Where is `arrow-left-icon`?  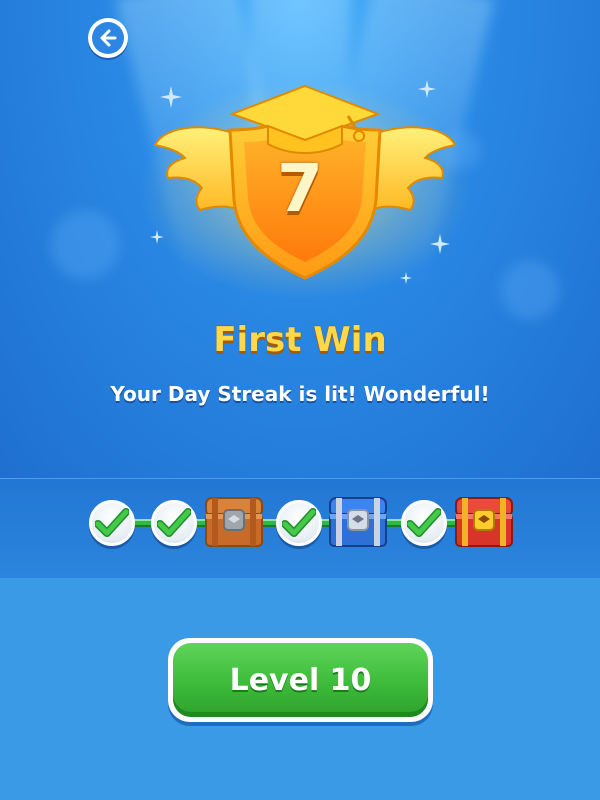
arrow-left-icon is located at coordinates (108, 38).